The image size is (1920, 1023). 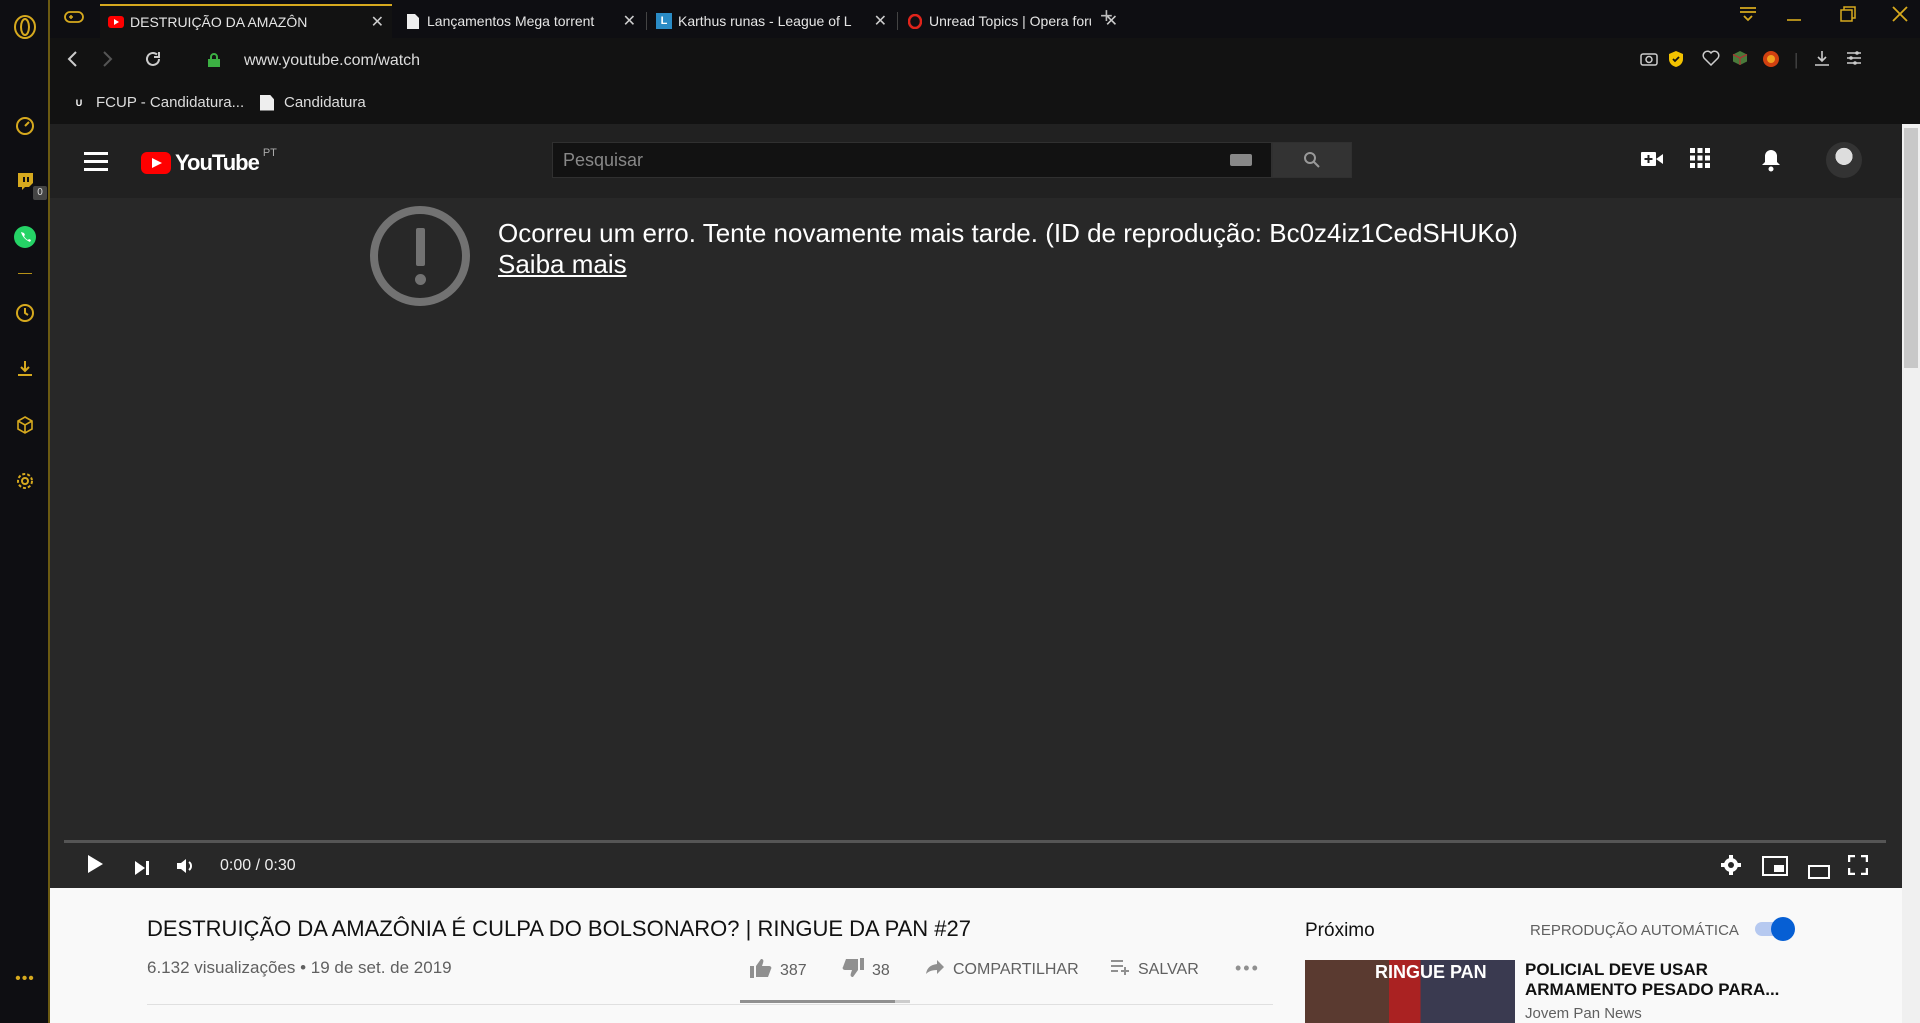 What do you see at coordinates (866, 971) in the screenshot?
I see `dislike-button: 38` at bounding box center [866, 971].